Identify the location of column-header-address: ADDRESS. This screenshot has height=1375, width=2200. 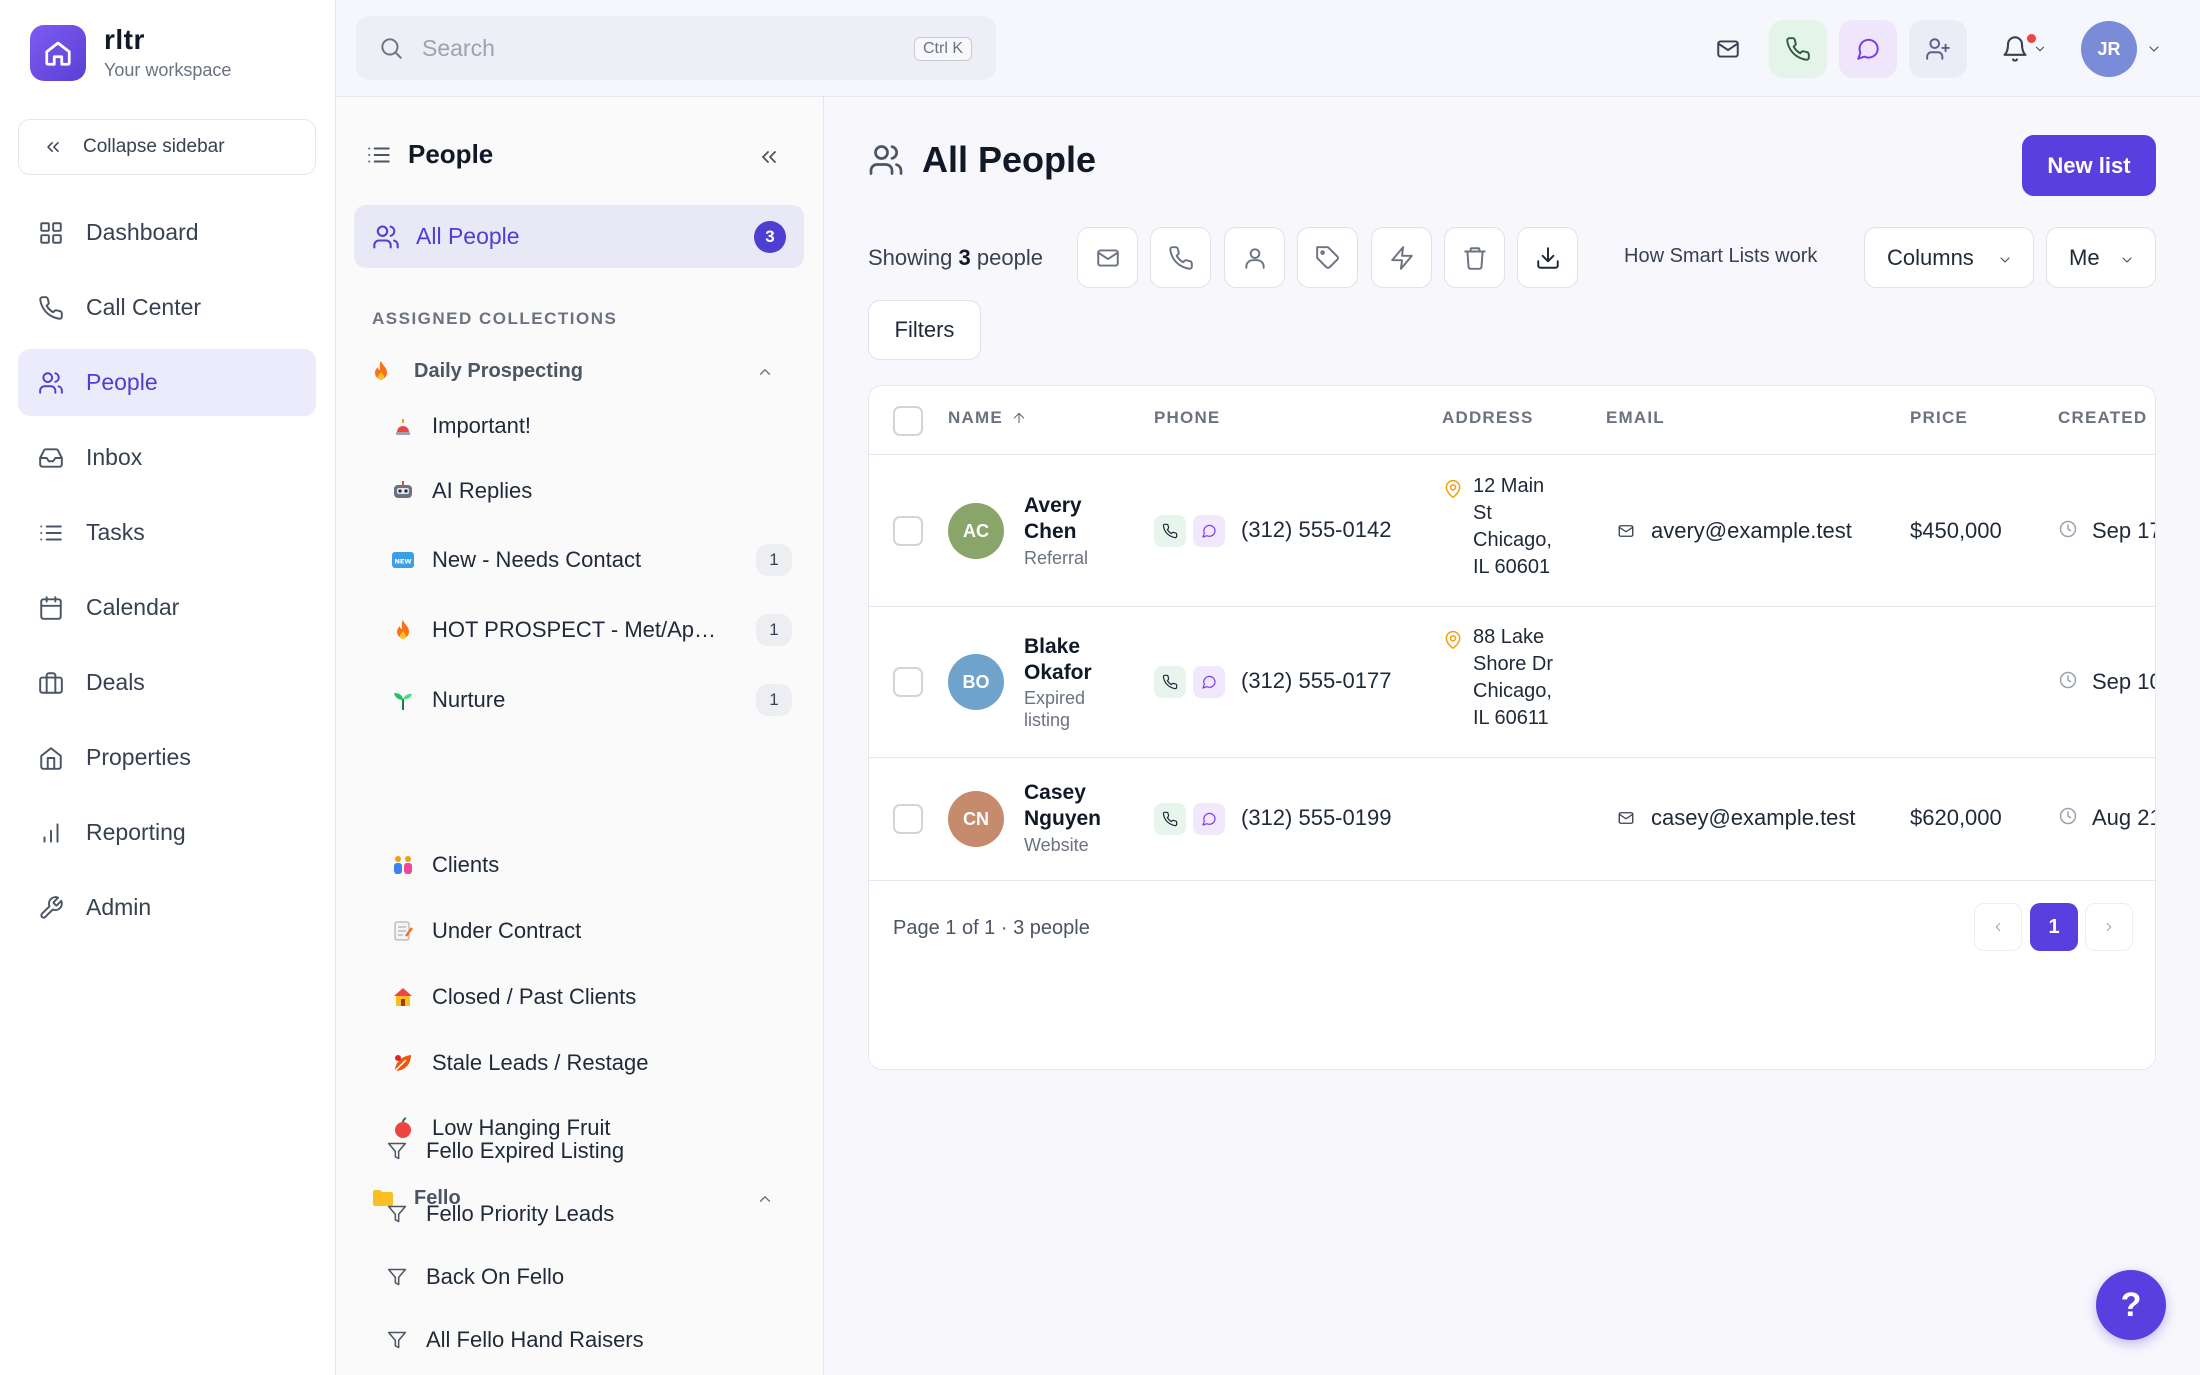
(1488, 418).